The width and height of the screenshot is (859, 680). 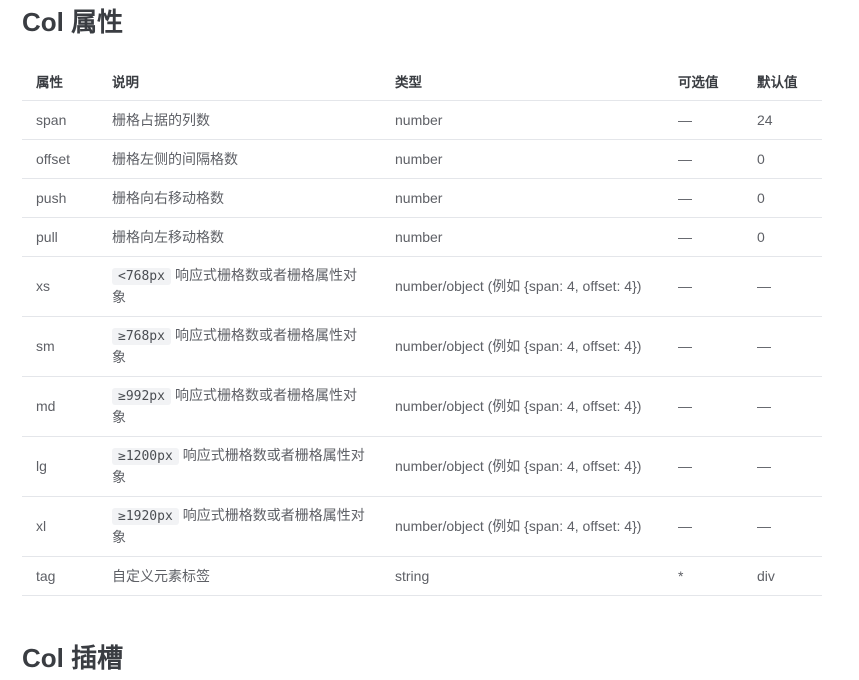 I want to click on cell-options: *, so click(x=703, y=576).